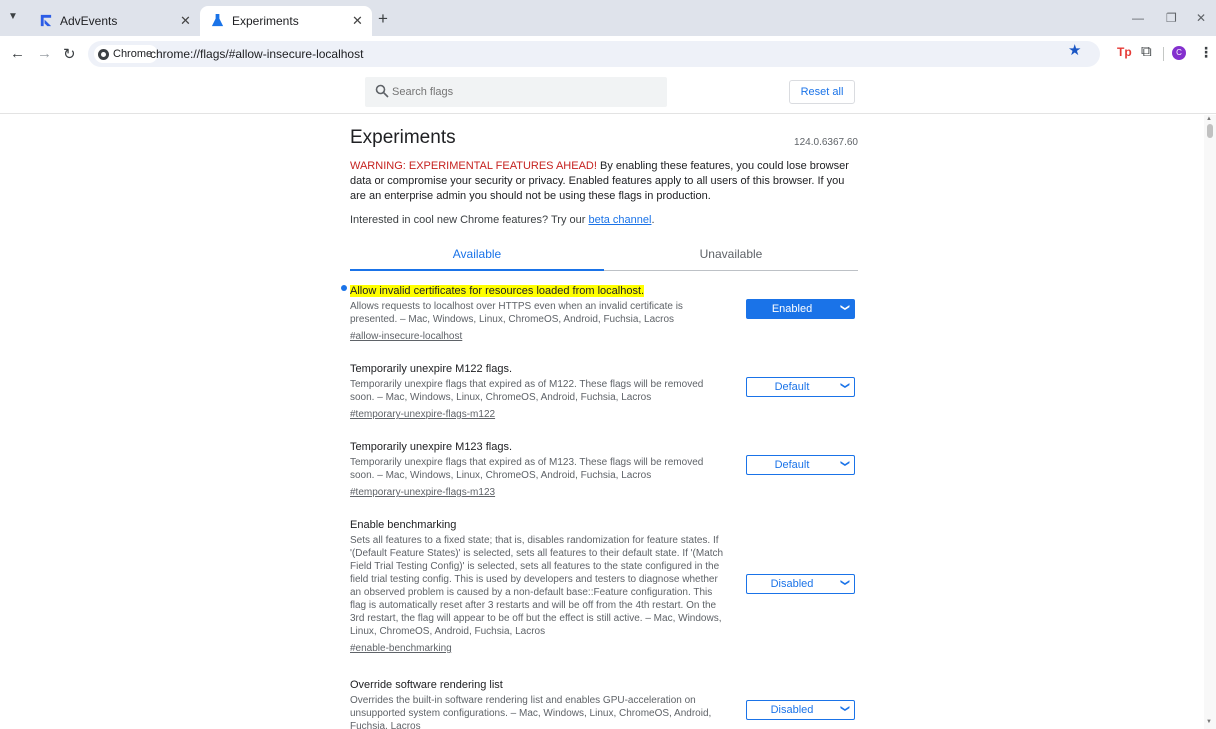 The width and height of the screenshot is (1216, 729). What do you see at coordinates (619, 220) in the screenshot?
I see `beta-channel-link: beta channel` at bounding box center [619, 220].